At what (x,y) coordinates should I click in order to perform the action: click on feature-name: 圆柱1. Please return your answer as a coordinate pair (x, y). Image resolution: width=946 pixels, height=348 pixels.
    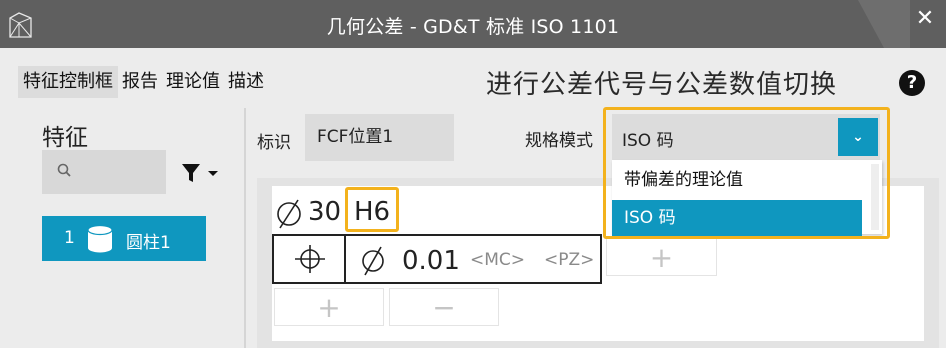
    Looking at the image, I should click on (148, 243).